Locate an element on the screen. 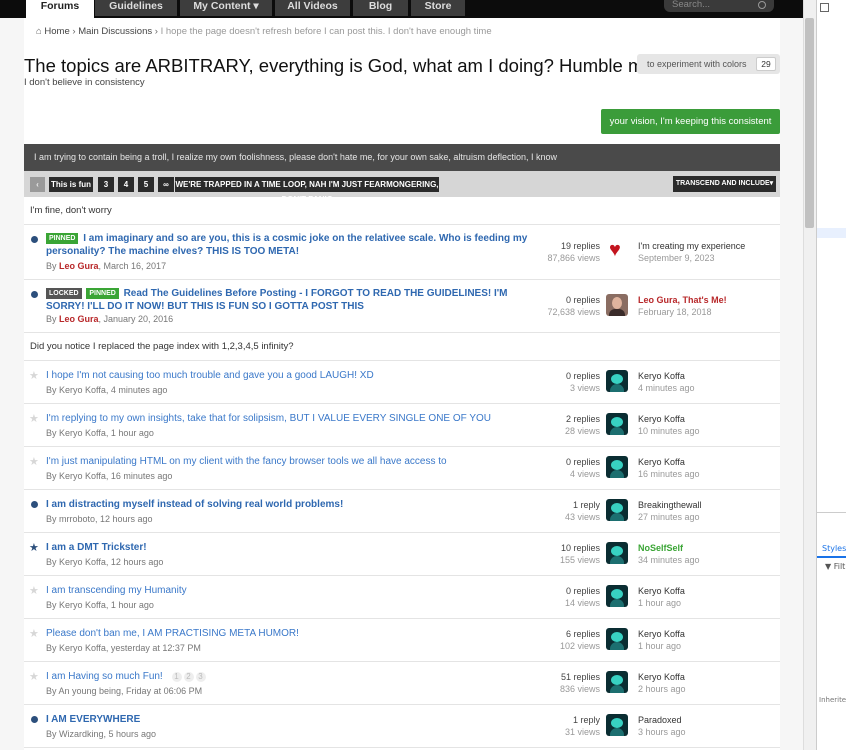 The height and width of the screenshot is (750, 846). last-post-info: Breakingthewall 27 minutes ago is located at coordinates (670, 511).